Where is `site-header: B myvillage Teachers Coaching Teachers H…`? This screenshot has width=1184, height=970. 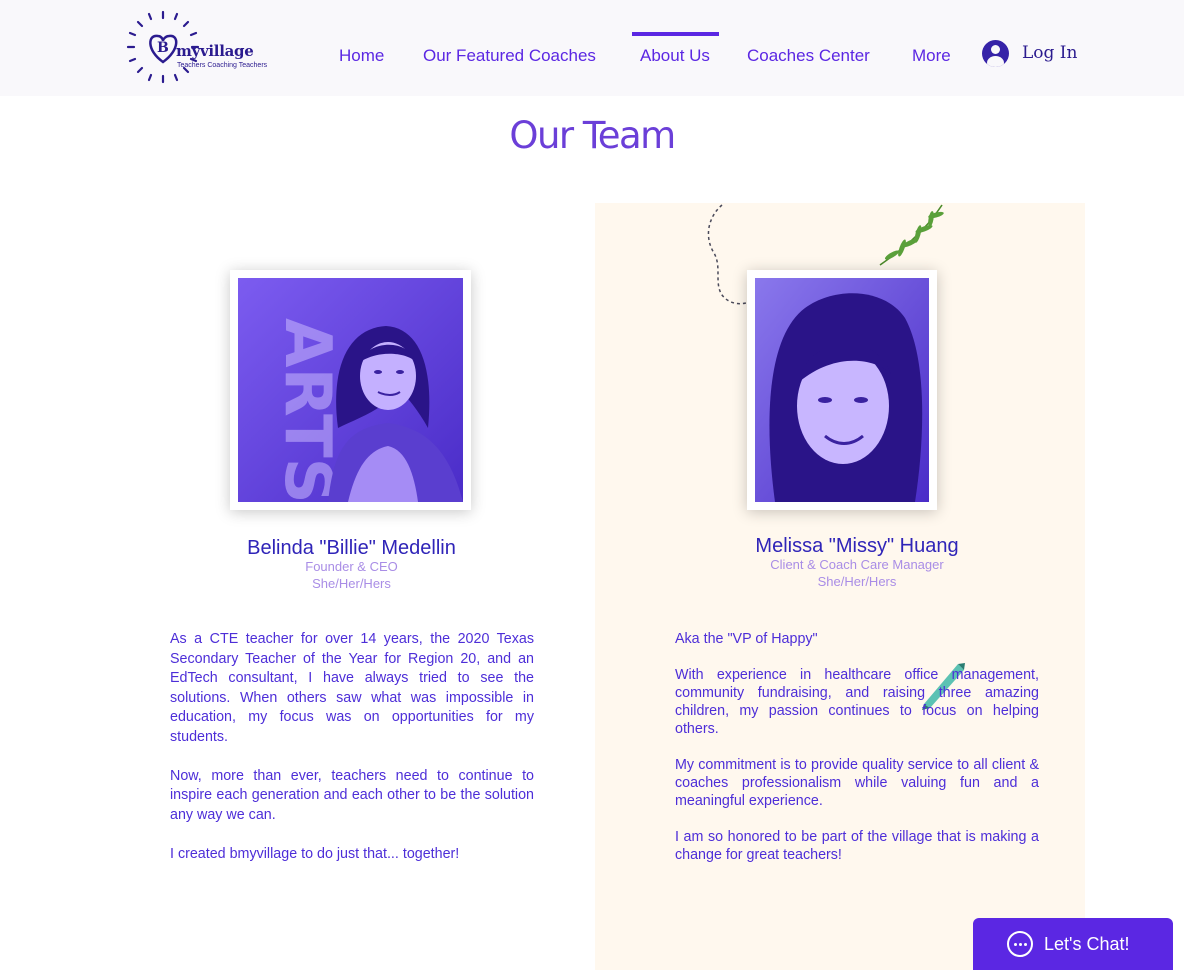 site-header: B myvillage Teachers Coaching Teachers H… is located at coordinates (592, 48).